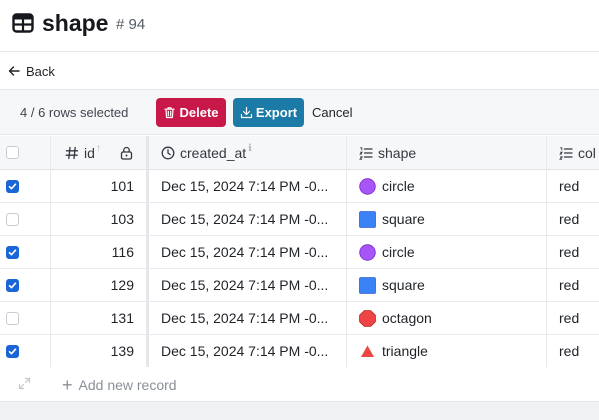 The width and height of the screenshot is (599, 420). What do you see at coordinates (276, 112) in the screenshot?
I see `export-label: Export` at bounding box center [276, 112].